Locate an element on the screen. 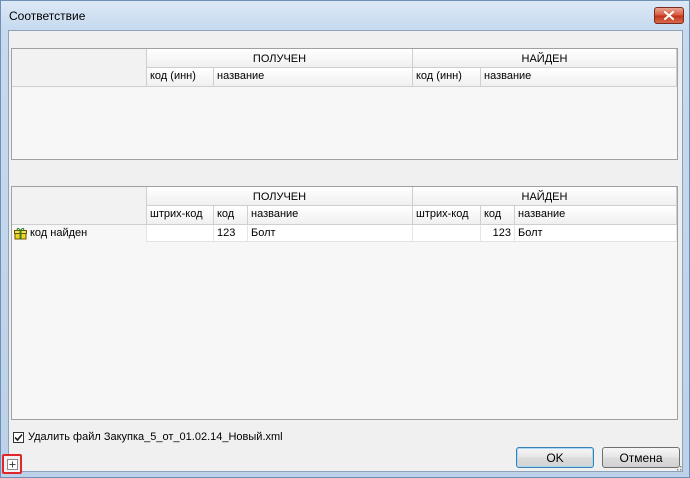  column-header-received-code: код is located at coordinates (231, 215).